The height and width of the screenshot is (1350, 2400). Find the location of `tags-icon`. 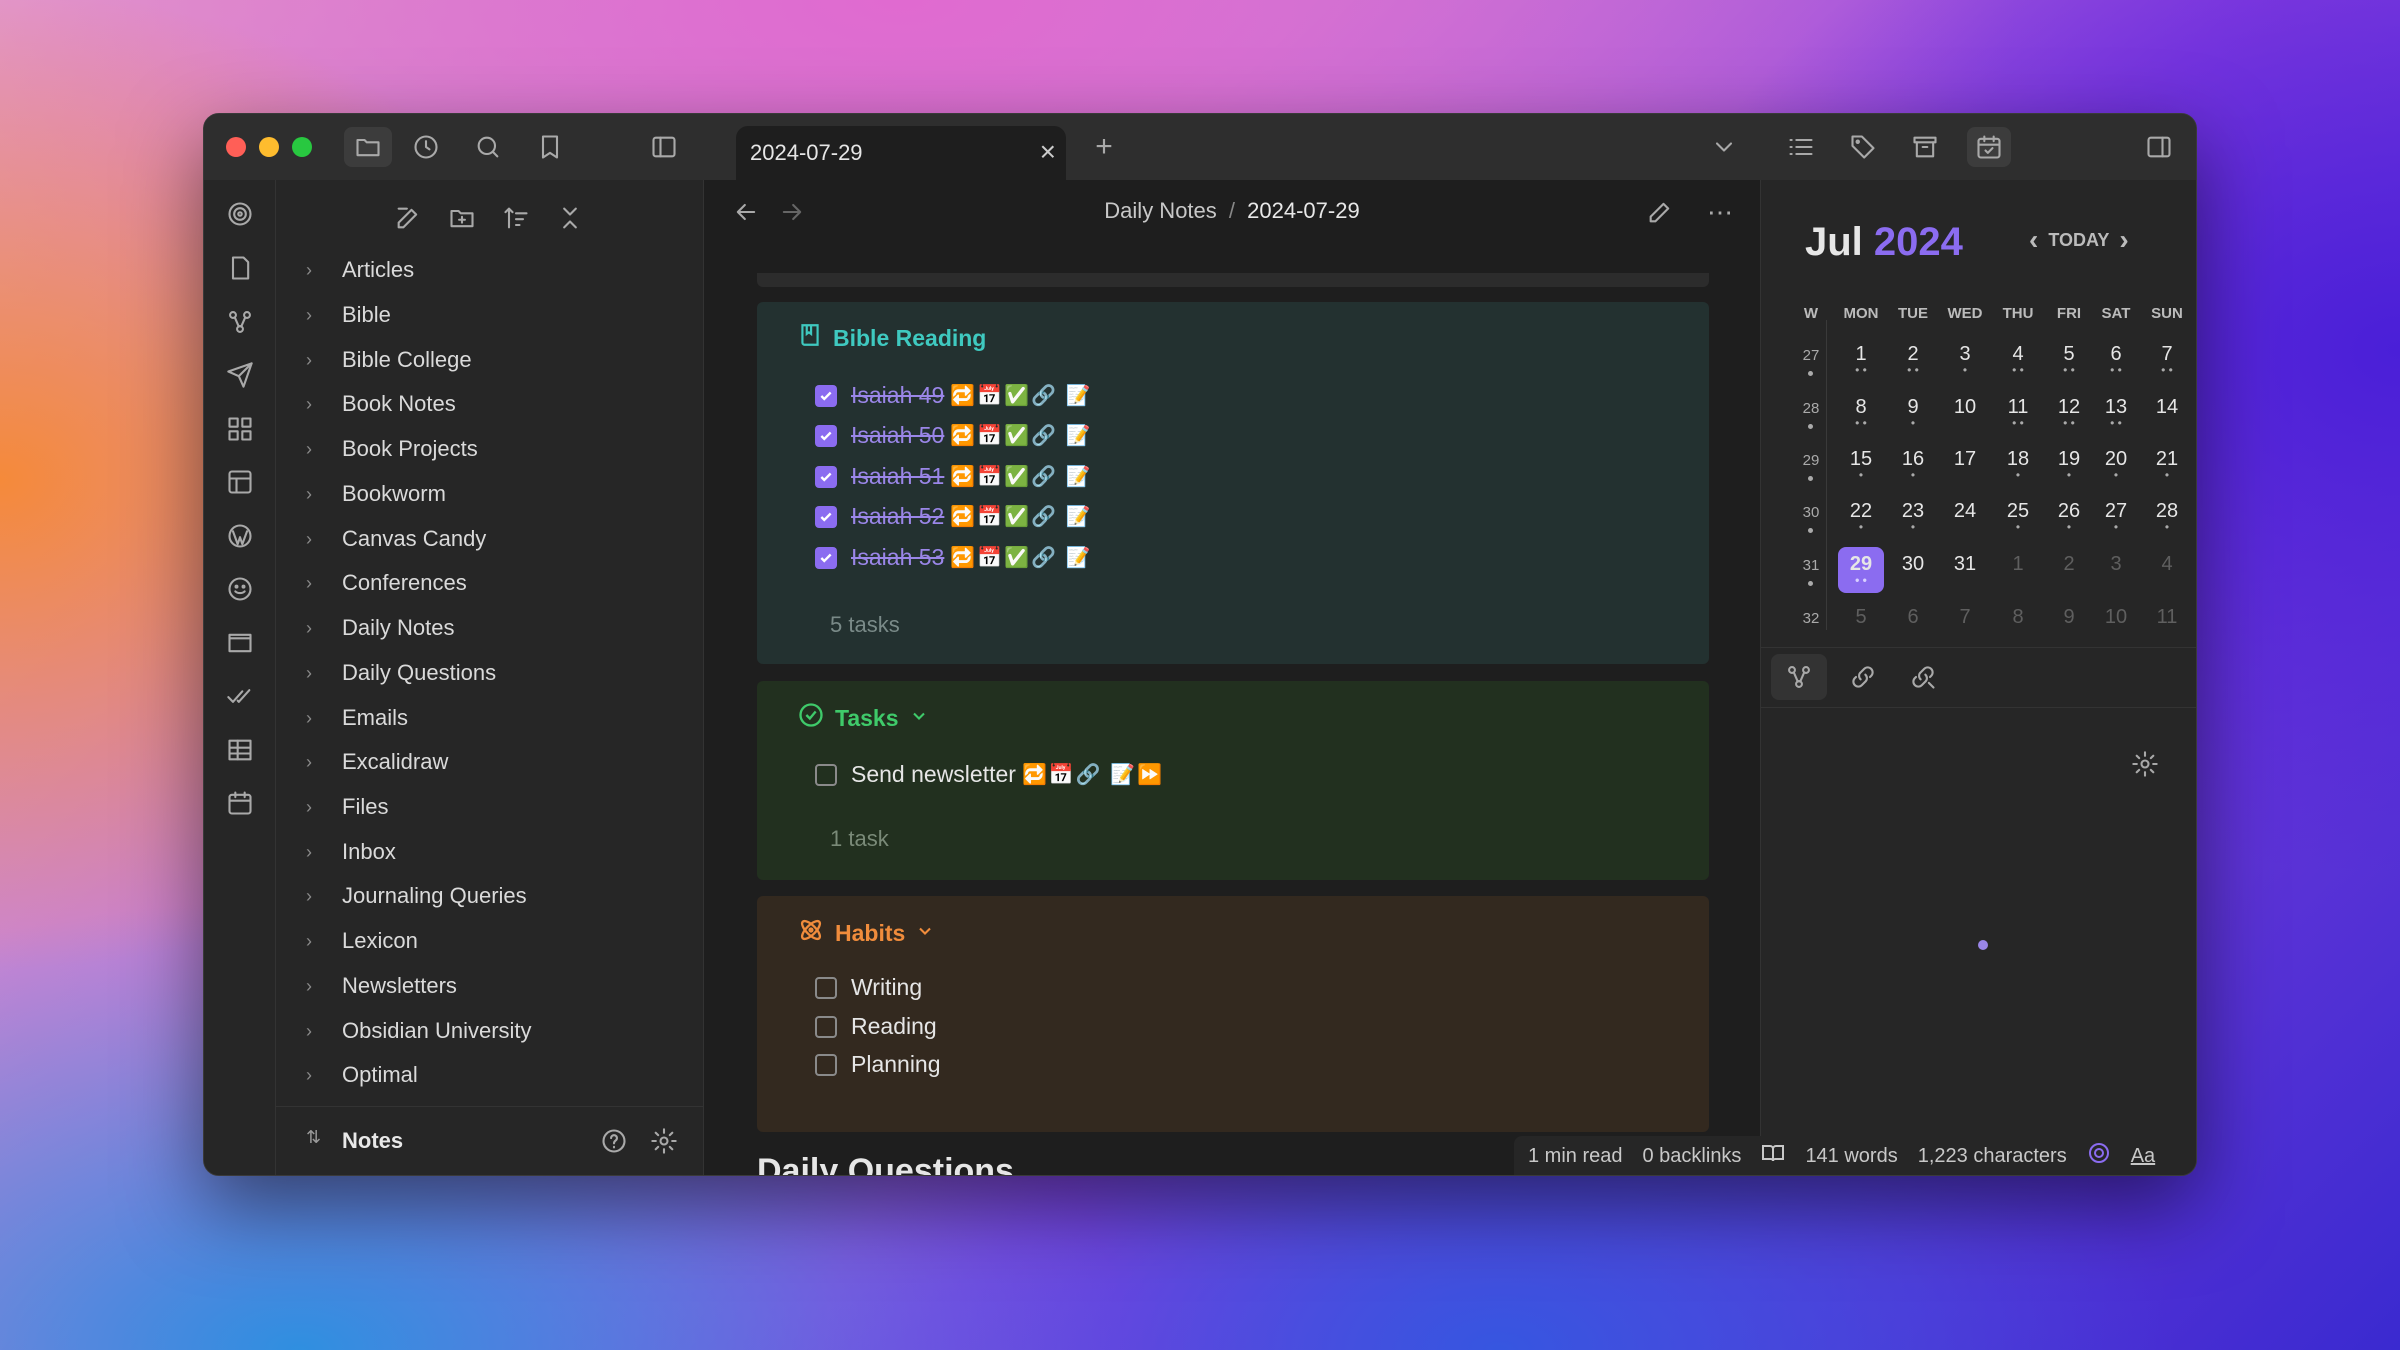

tags-icon is located at coordinates (1863, 147).